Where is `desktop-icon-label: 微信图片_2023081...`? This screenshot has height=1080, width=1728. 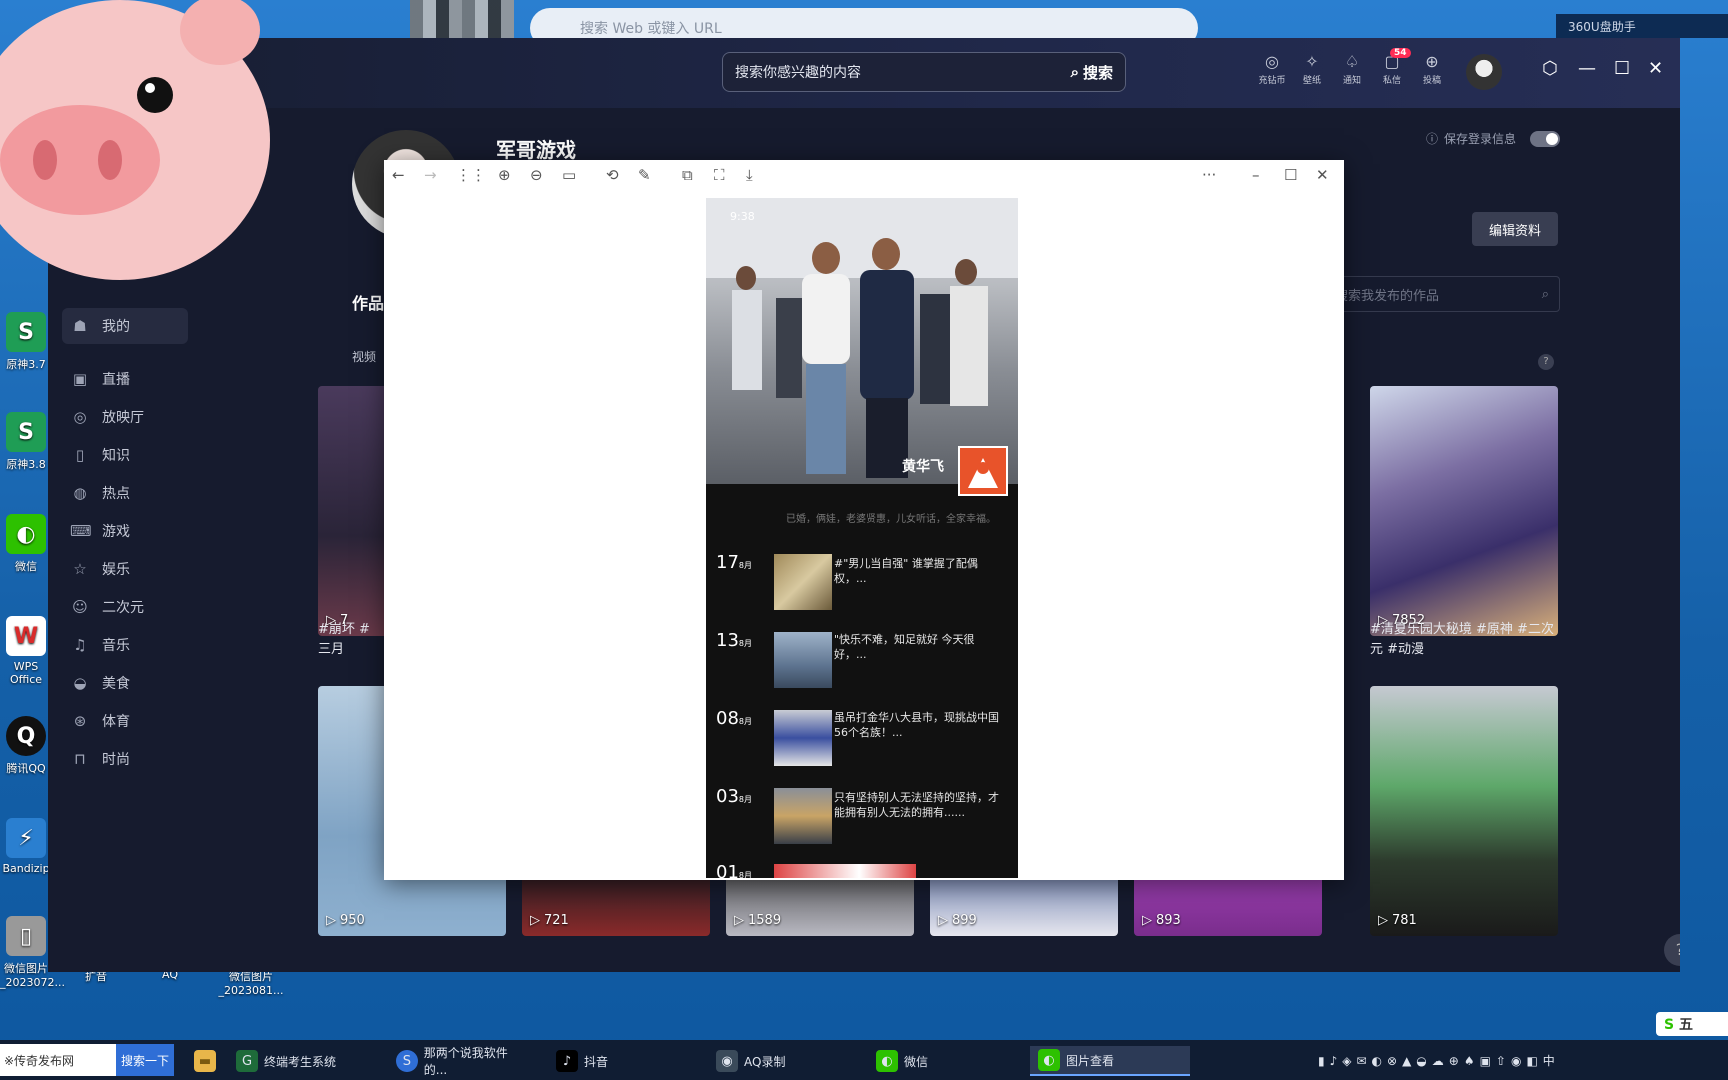
desktop-icon-label: 微信图片_2023081... is located at coordinates (251, 983).